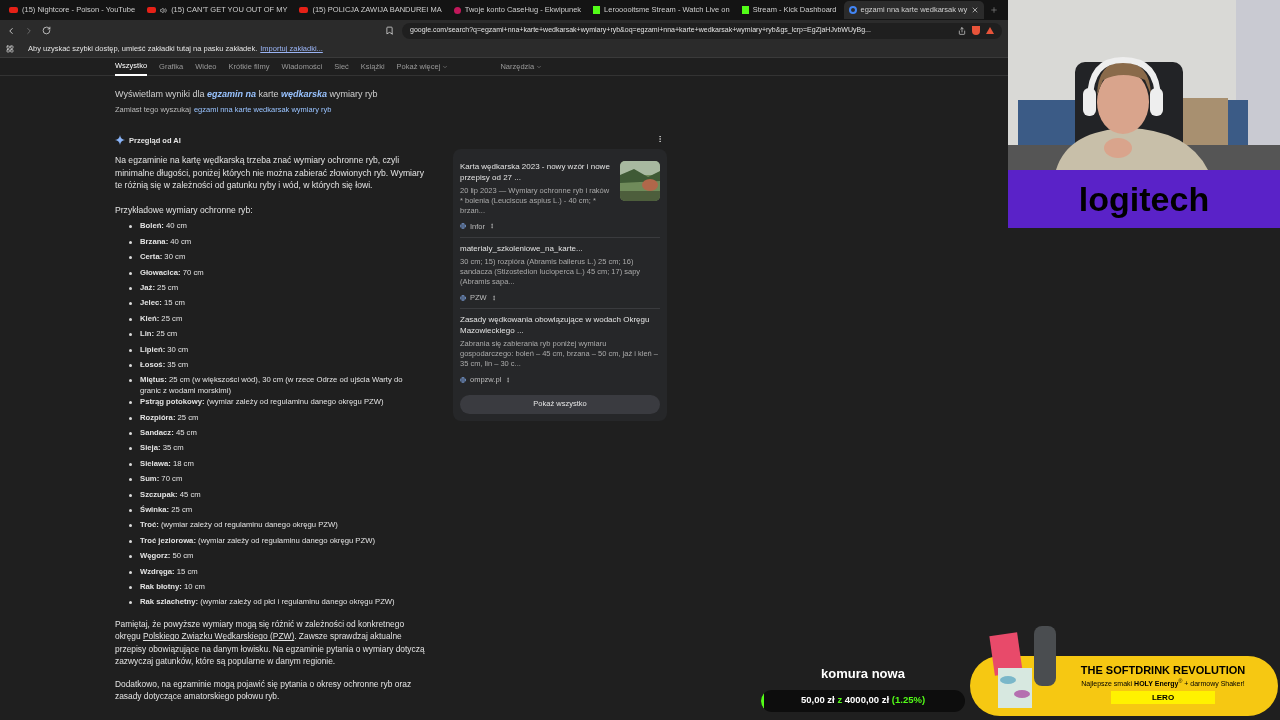 The image size is (1280, 720). I want to click on shield-icon, so click(976, 30).